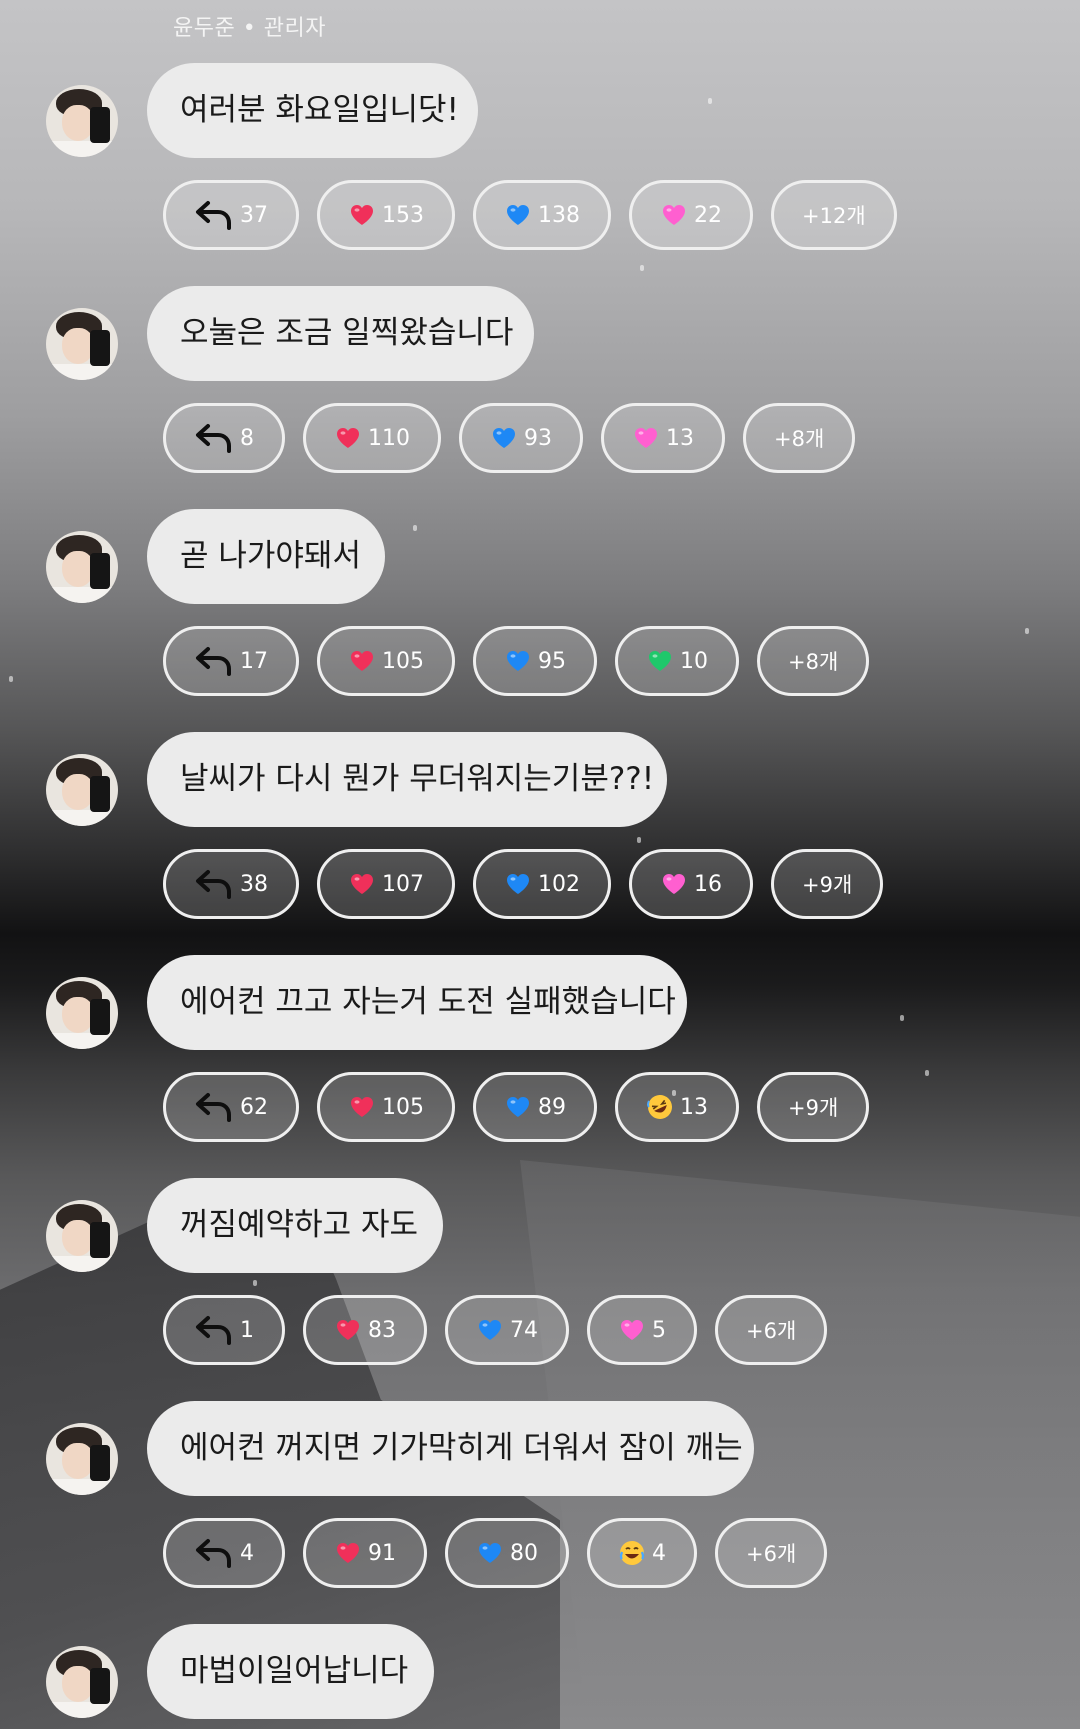 Image resolution: width=1080 pixels, height=1729 pixels. Describe the element at coordinates (834, 215) in the screenshot. I see `more-reactions-button: +12개` at that location.